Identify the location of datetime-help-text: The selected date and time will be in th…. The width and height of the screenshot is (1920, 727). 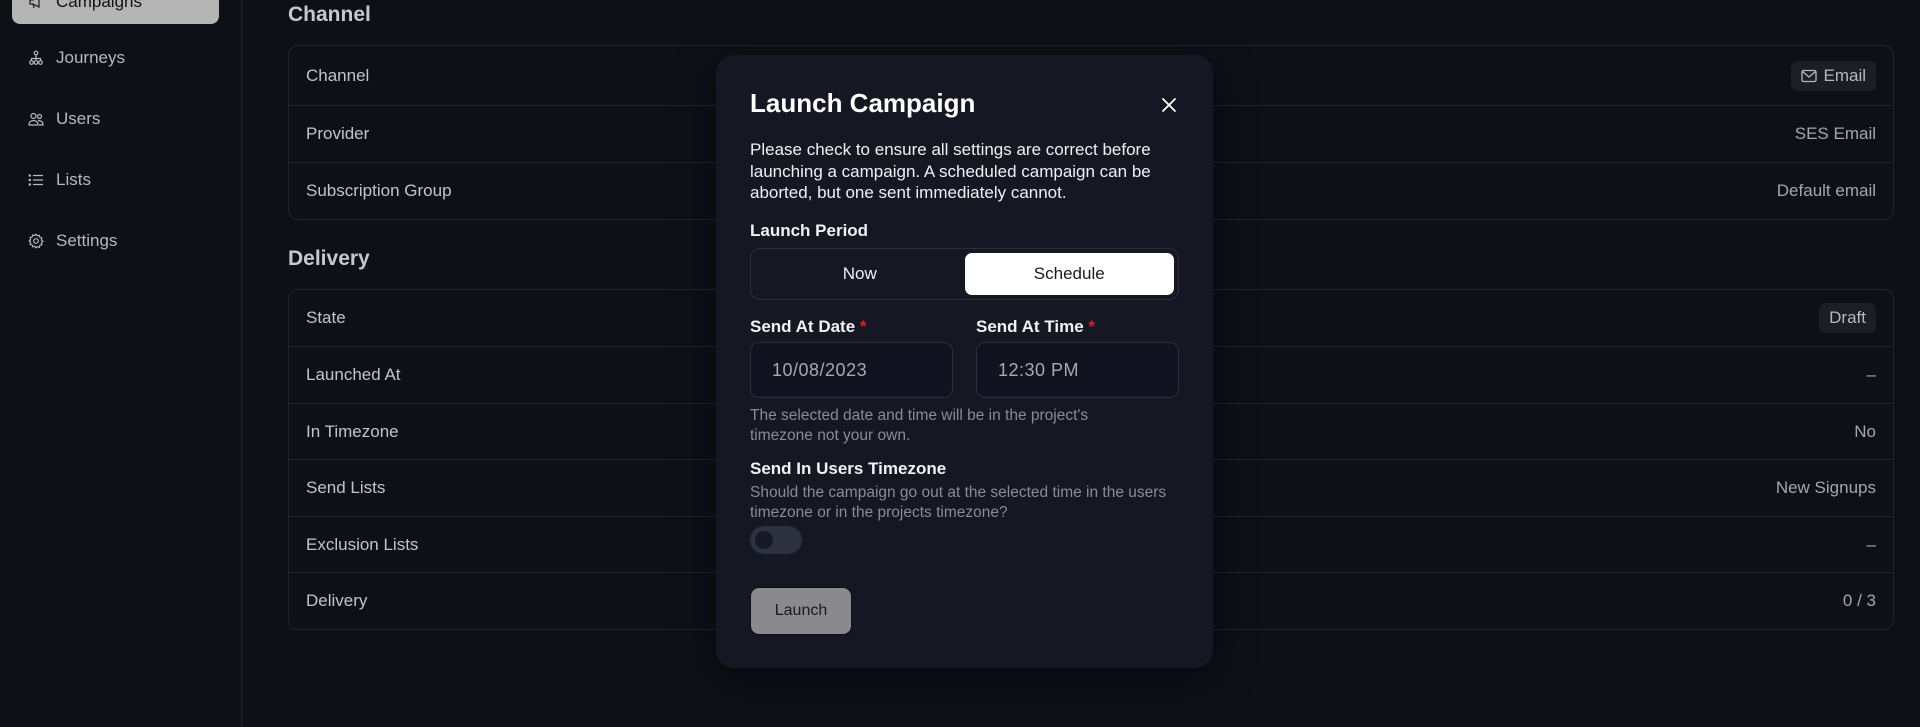
(919, 425).